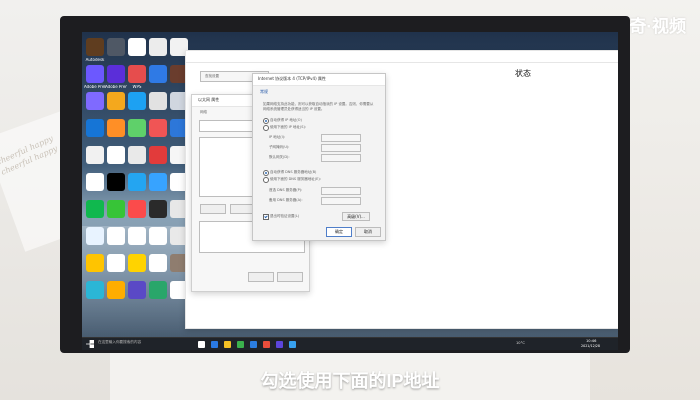 Image resolution: width=700 pixels, height=400 pixels. What do you see at coordinates (95, 60) in the screenshot?
I see `desktop-icon-label: Autodesk` at bounding box center [95, 60].